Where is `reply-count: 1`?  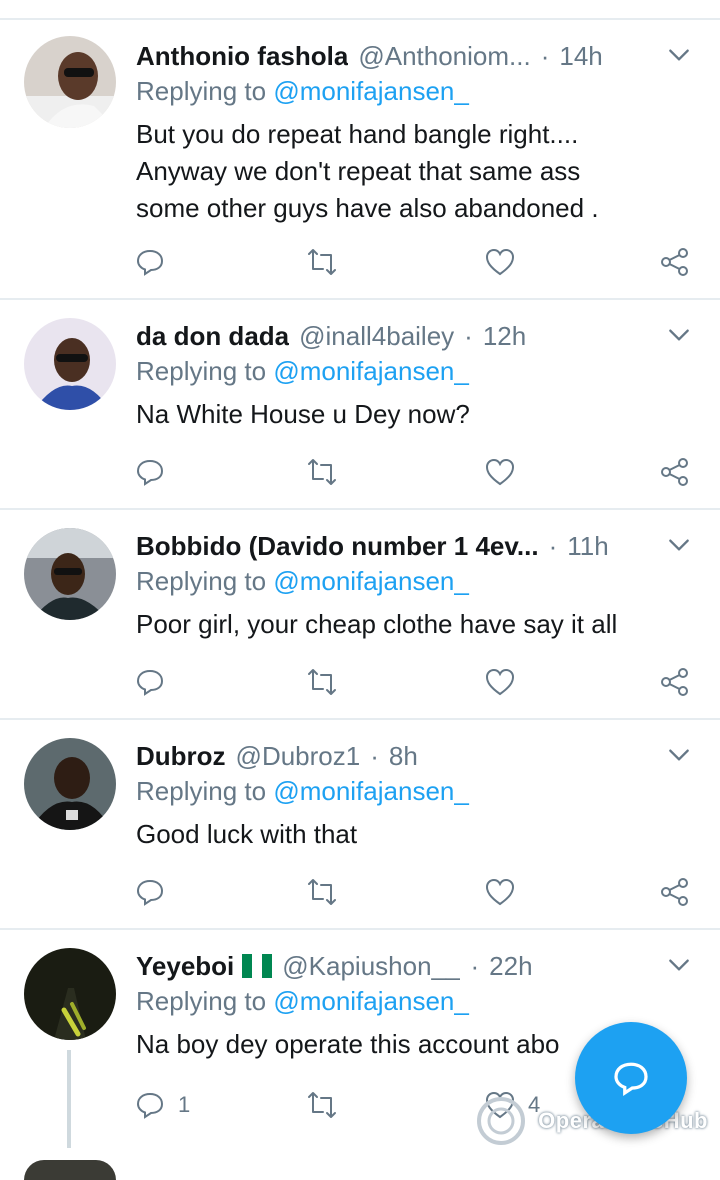 reply-count: 1 is located at coordinates (184, 1104).